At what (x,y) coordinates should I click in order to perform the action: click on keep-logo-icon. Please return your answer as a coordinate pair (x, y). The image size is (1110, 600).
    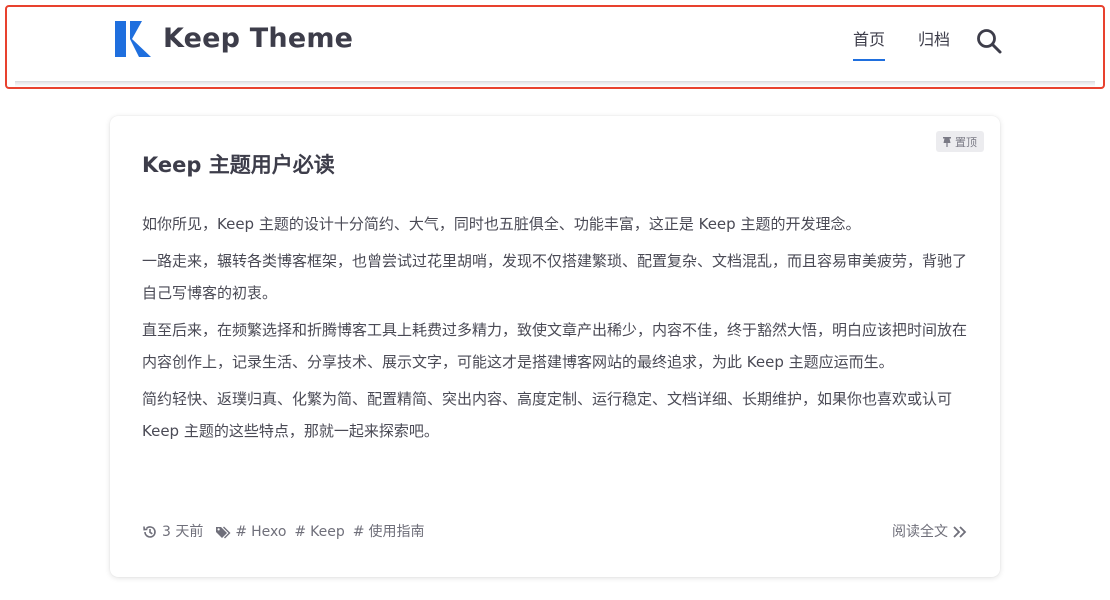
    Looking at the image, I should click on (133, 39).